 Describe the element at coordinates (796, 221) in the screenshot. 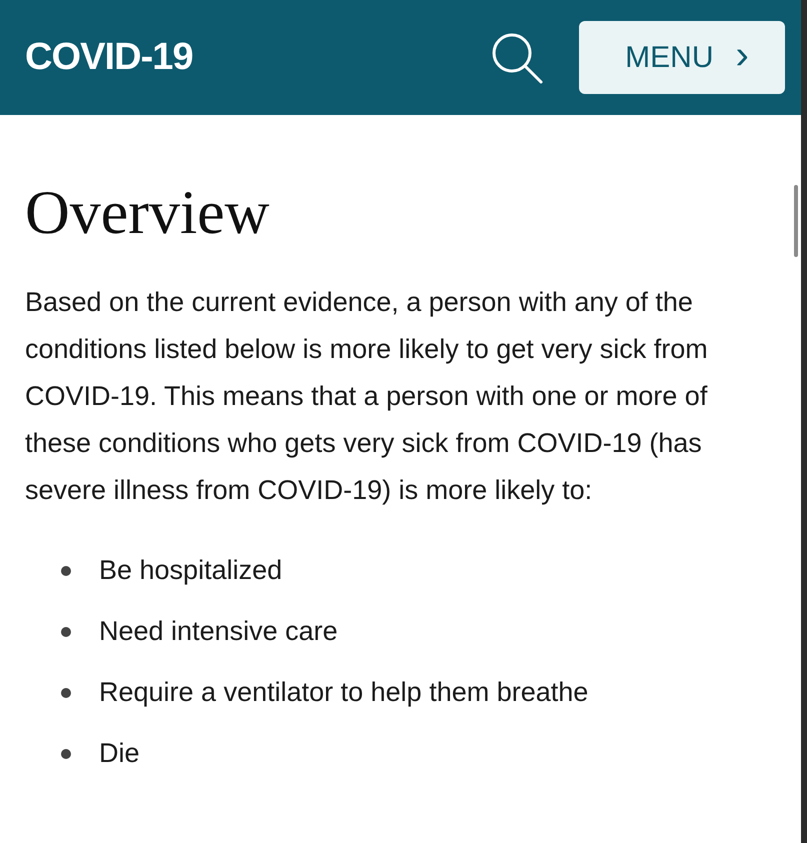

I see `scrollbar` at that location.